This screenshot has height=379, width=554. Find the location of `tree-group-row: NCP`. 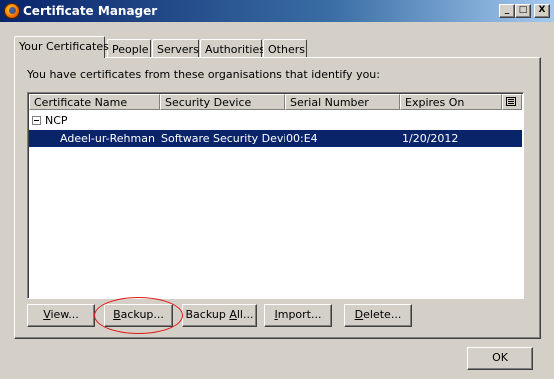

tree-group-row: NCP is located at coordinates (275, 120).